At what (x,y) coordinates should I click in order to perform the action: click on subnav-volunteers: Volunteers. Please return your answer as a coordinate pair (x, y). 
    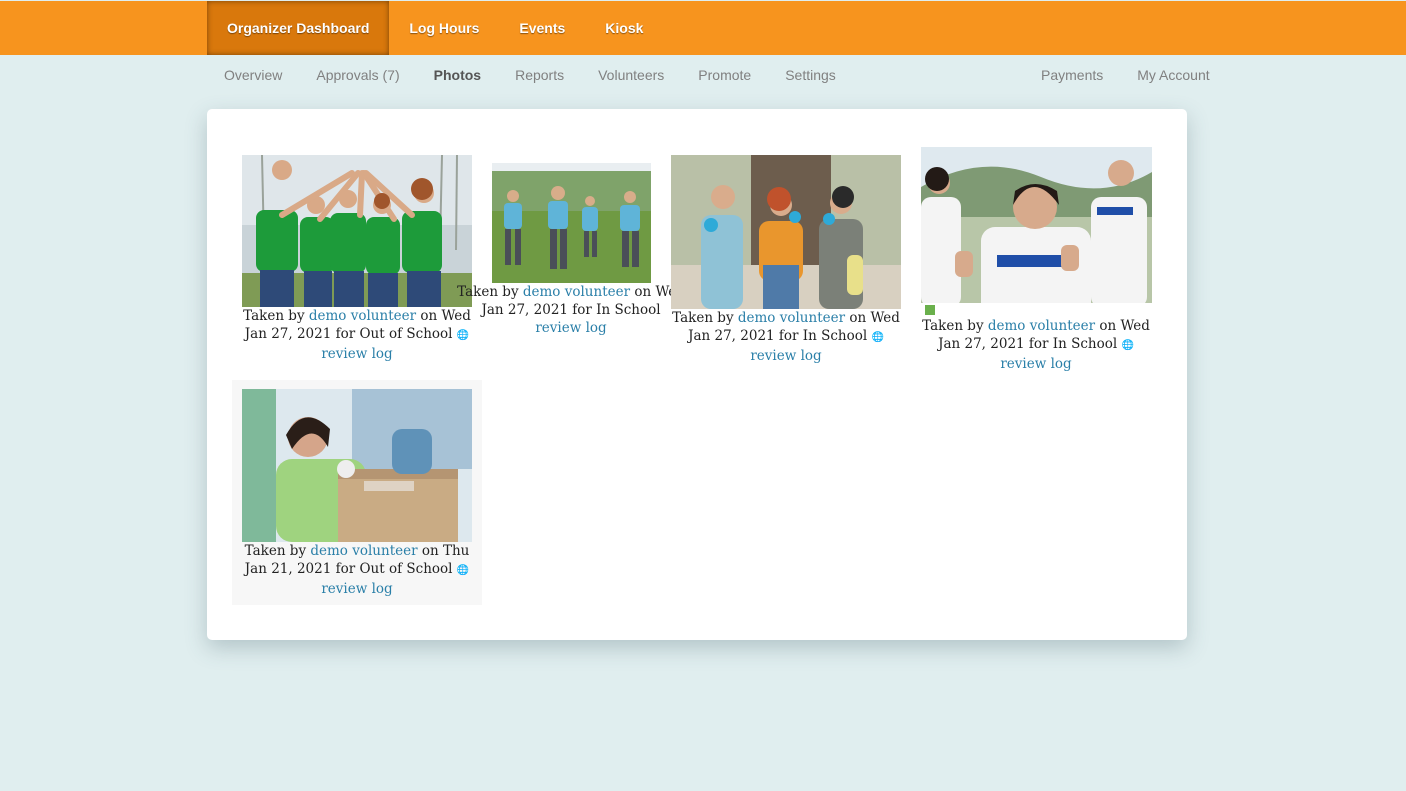
    Looking at the image, I should click on (631, 75).